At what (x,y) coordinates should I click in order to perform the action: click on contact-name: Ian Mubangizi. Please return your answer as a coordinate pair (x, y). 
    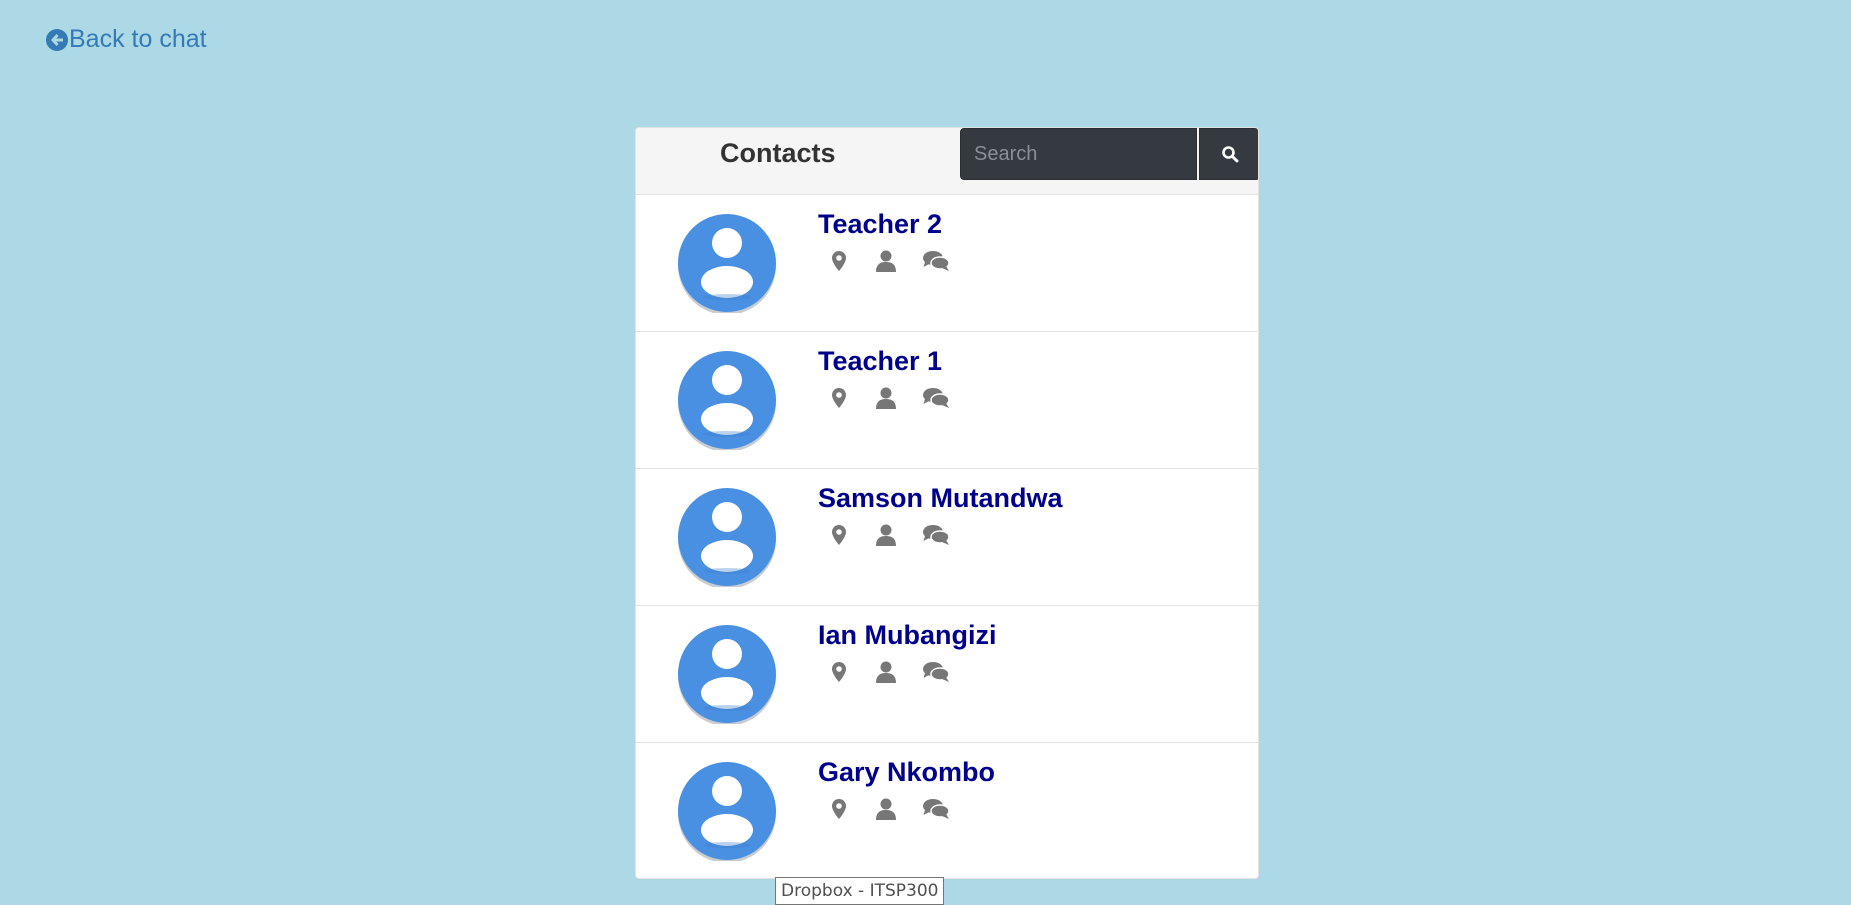
    Looking at the image, I should click on (907, 635).